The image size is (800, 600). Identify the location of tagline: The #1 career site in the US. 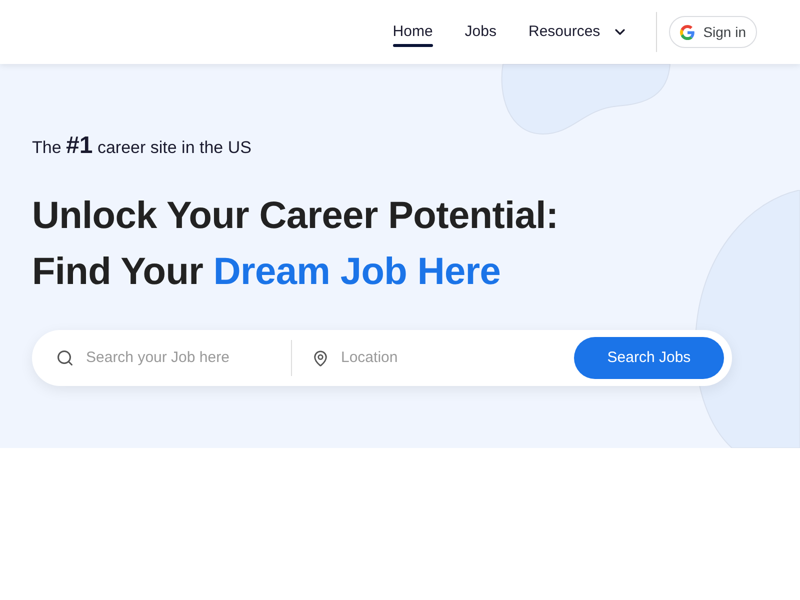
(142, 146).